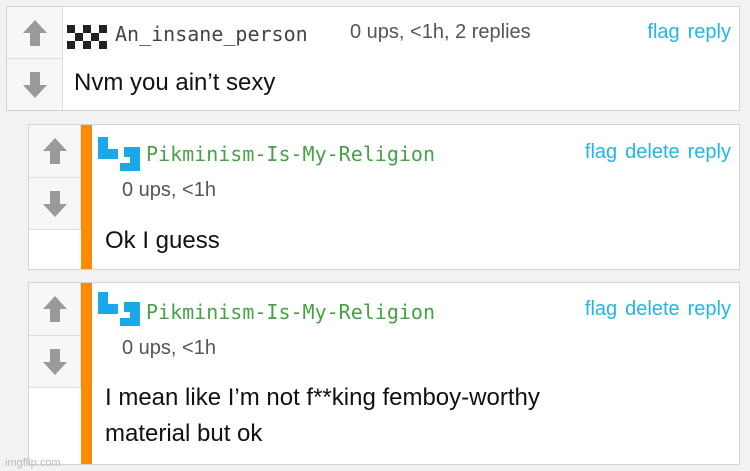 The height and width of the screenshot is (471, 750). What do you see at coordinates (33, 463) in the screenshot?
I see `watermark: imgflip.com` at bounding box center [33, 463].